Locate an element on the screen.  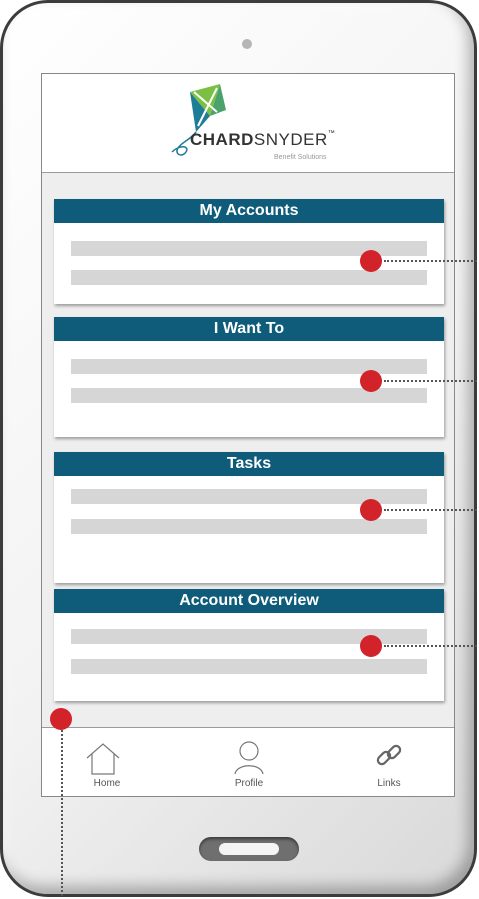
brand-name: CHARDSNYDER™ is located at coordinates (262, 140).